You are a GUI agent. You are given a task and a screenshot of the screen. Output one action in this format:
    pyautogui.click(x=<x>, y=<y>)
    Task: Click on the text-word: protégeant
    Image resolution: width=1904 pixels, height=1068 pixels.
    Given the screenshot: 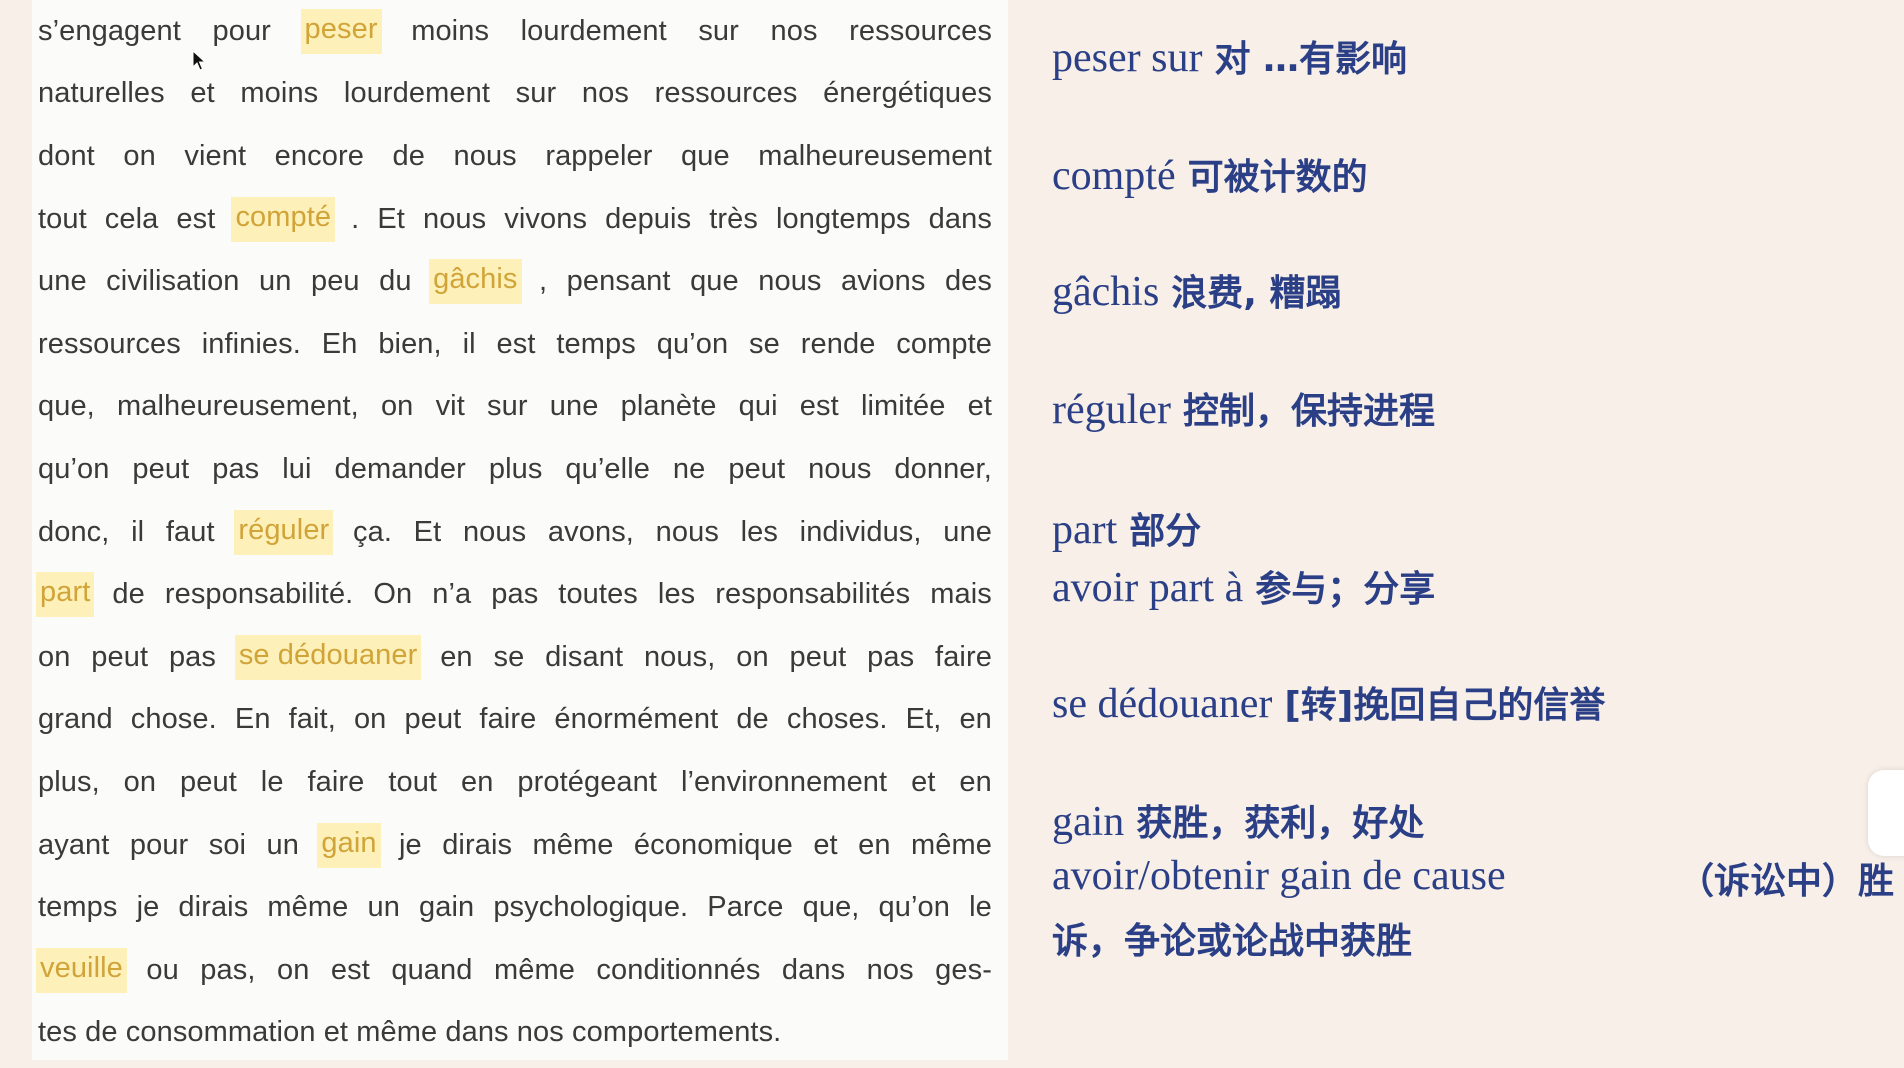 What is the action you would take?
    pyautogui.click(x=587, y=781)
    